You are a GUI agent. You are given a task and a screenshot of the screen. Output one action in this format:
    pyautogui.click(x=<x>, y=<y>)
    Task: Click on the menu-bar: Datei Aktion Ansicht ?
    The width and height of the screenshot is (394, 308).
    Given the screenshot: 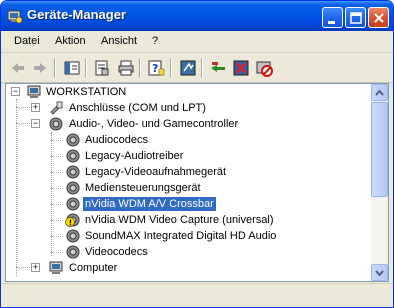 What is the action you would take?
    pyautogui.click(x=197, y=42)
    